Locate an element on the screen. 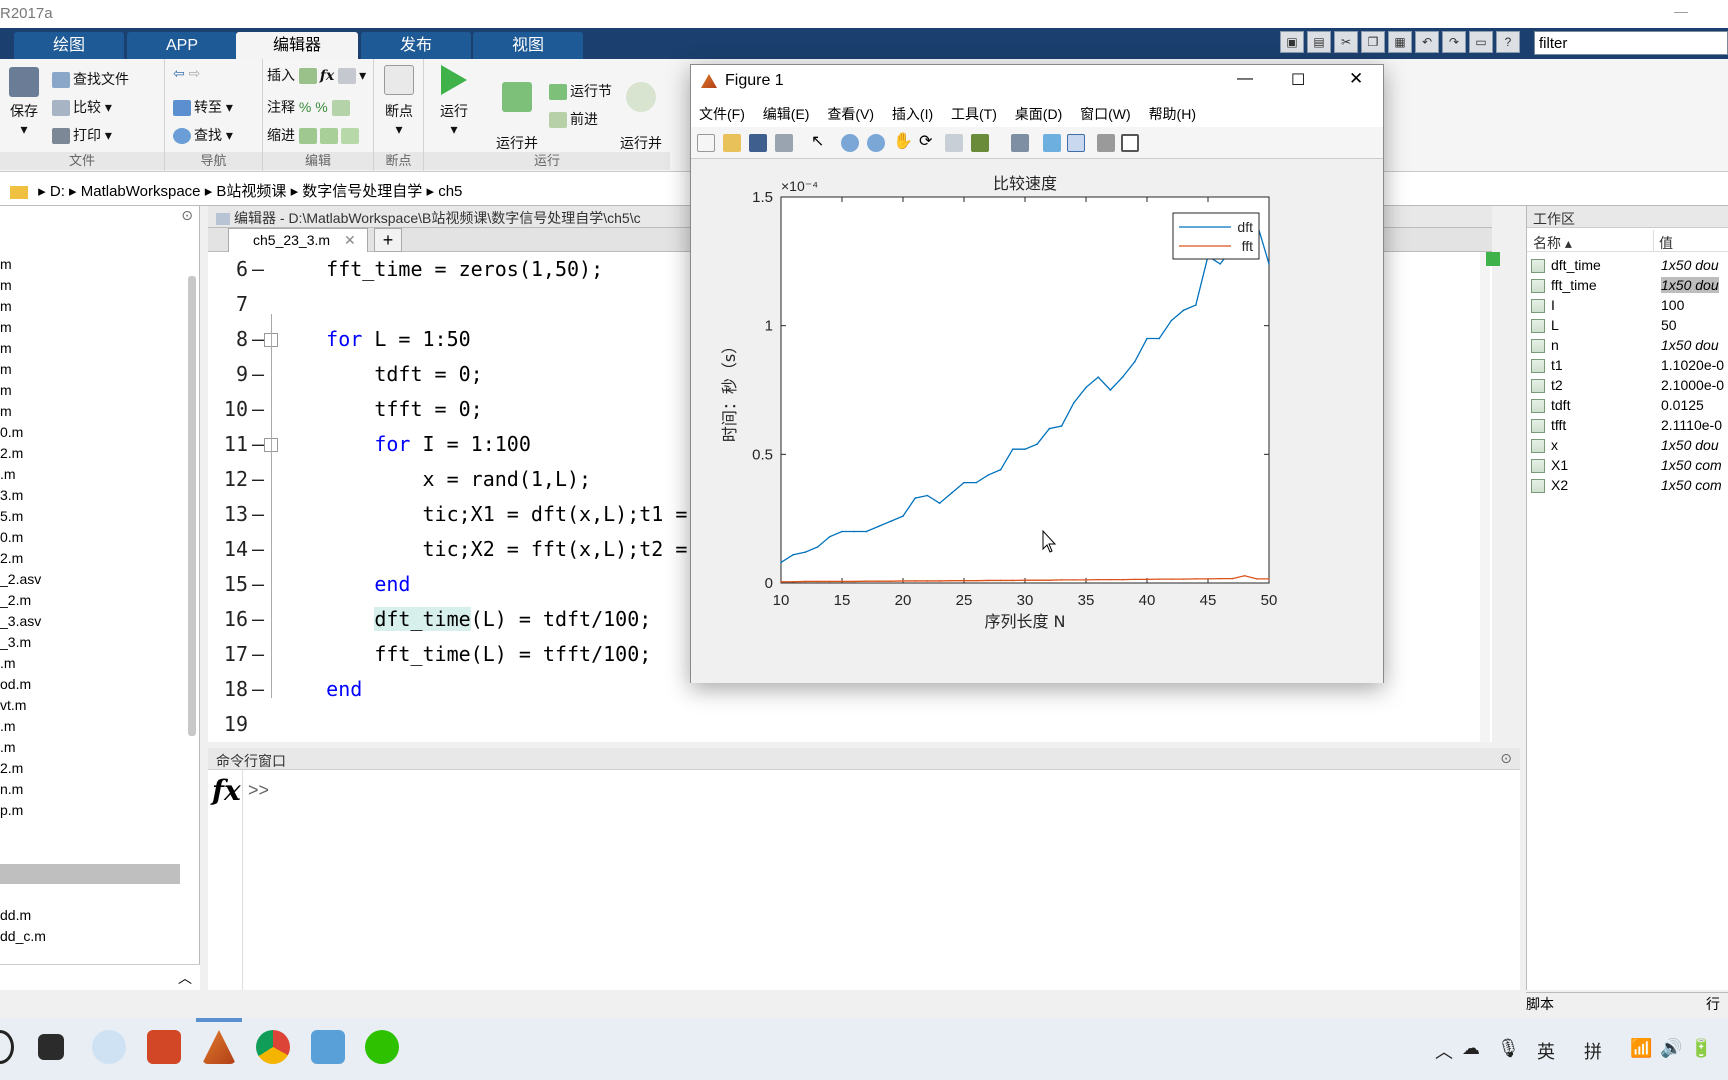 This screenshot has height=1080, width=1728. cut-icon: ✂ is located at coordinates (1346, 42).